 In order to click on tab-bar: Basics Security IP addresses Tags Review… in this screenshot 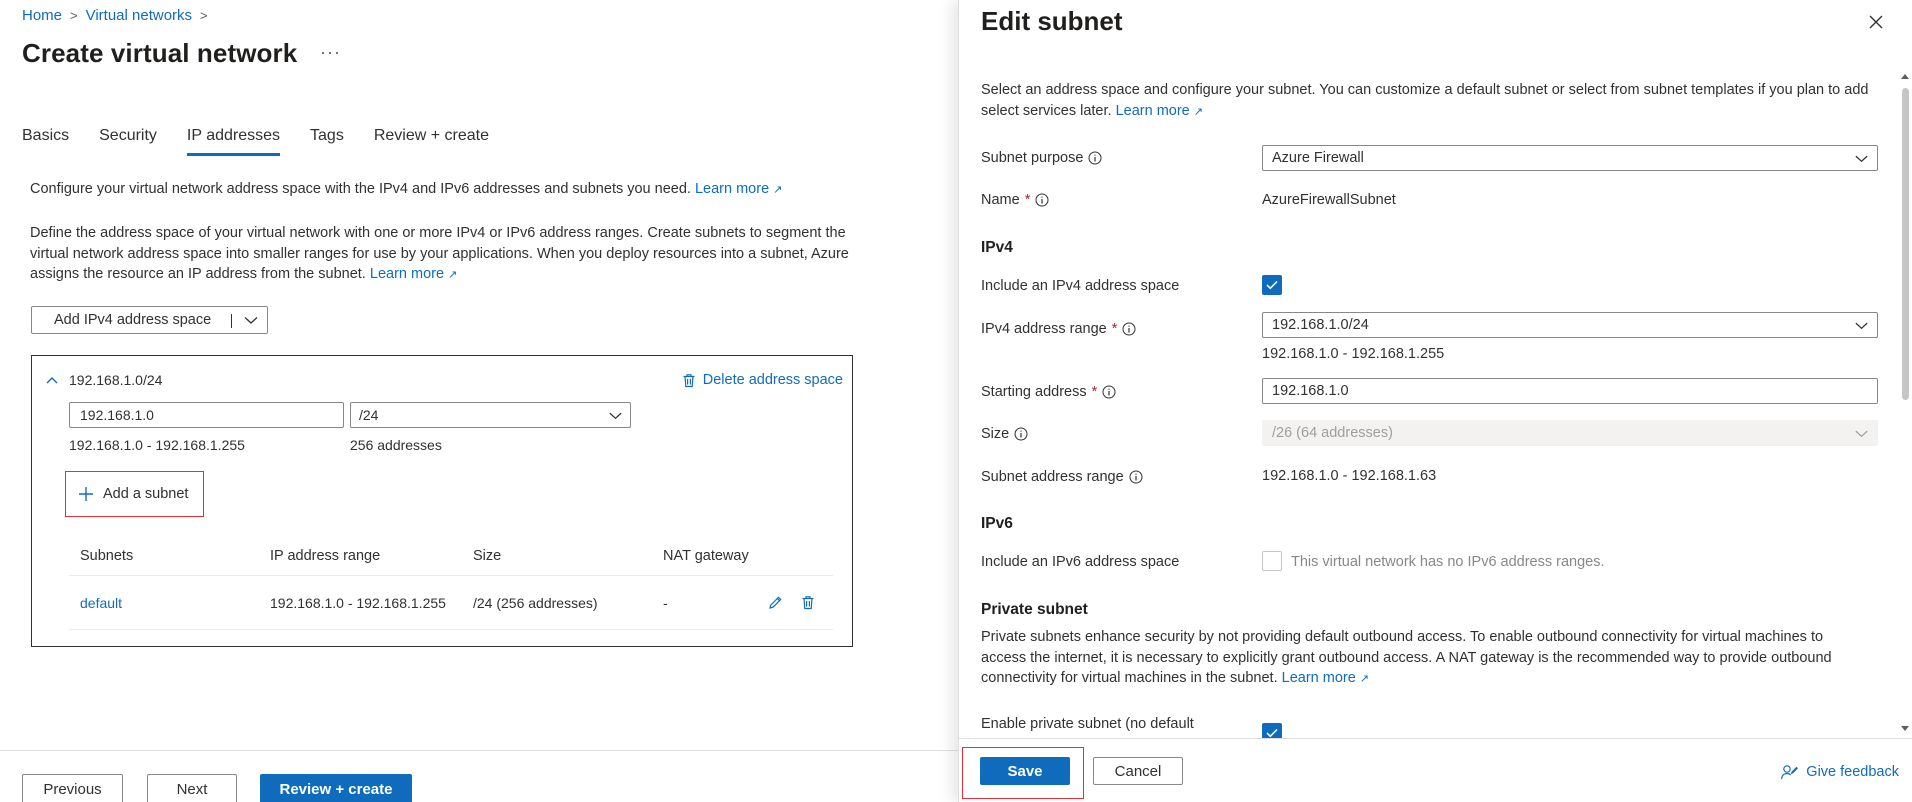, I will do `click(255, 141)`.